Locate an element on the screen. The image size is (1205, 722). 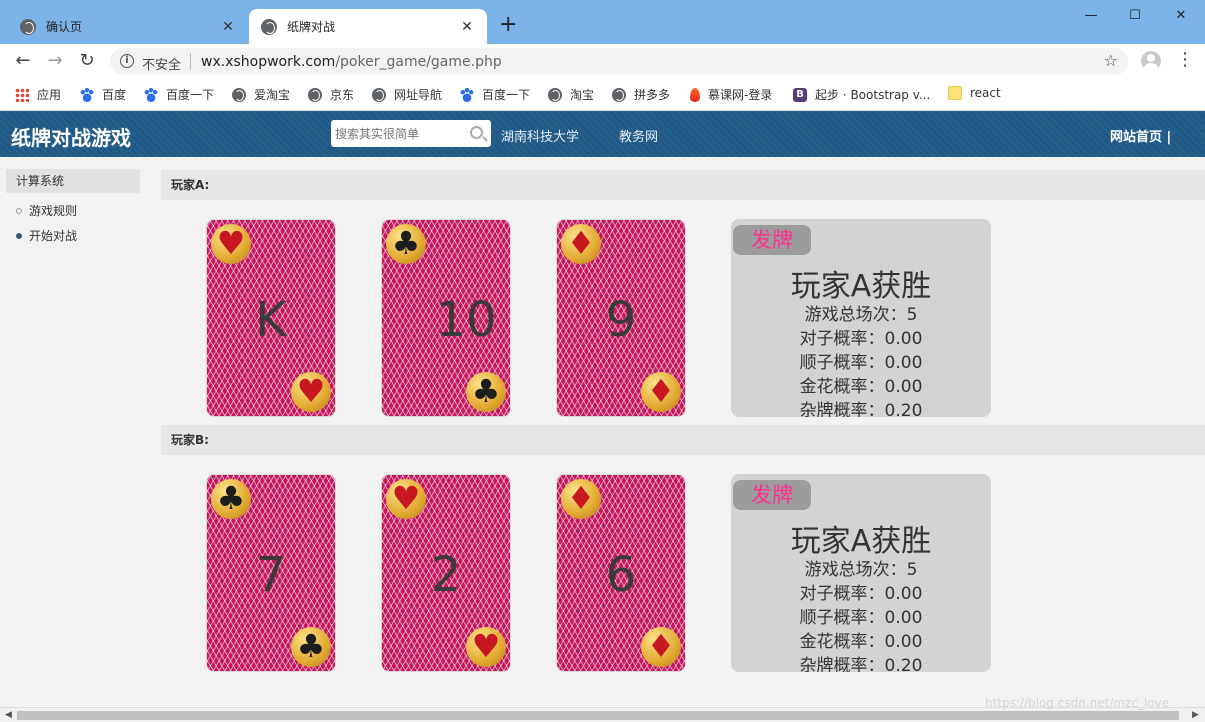
new-tab-button: + is located at coordinates (508, 25).